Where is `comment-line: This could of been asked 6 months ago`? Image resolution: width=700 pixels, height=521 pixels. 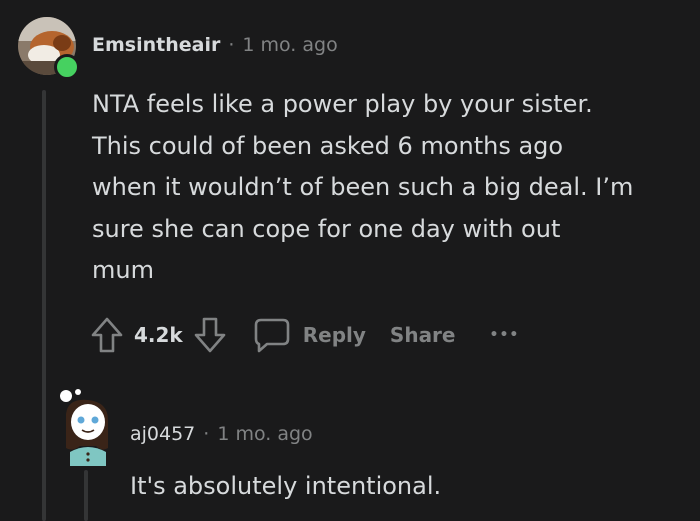 comment-line: This could of been asked 6 months ago is located at coordinates (328, 145).